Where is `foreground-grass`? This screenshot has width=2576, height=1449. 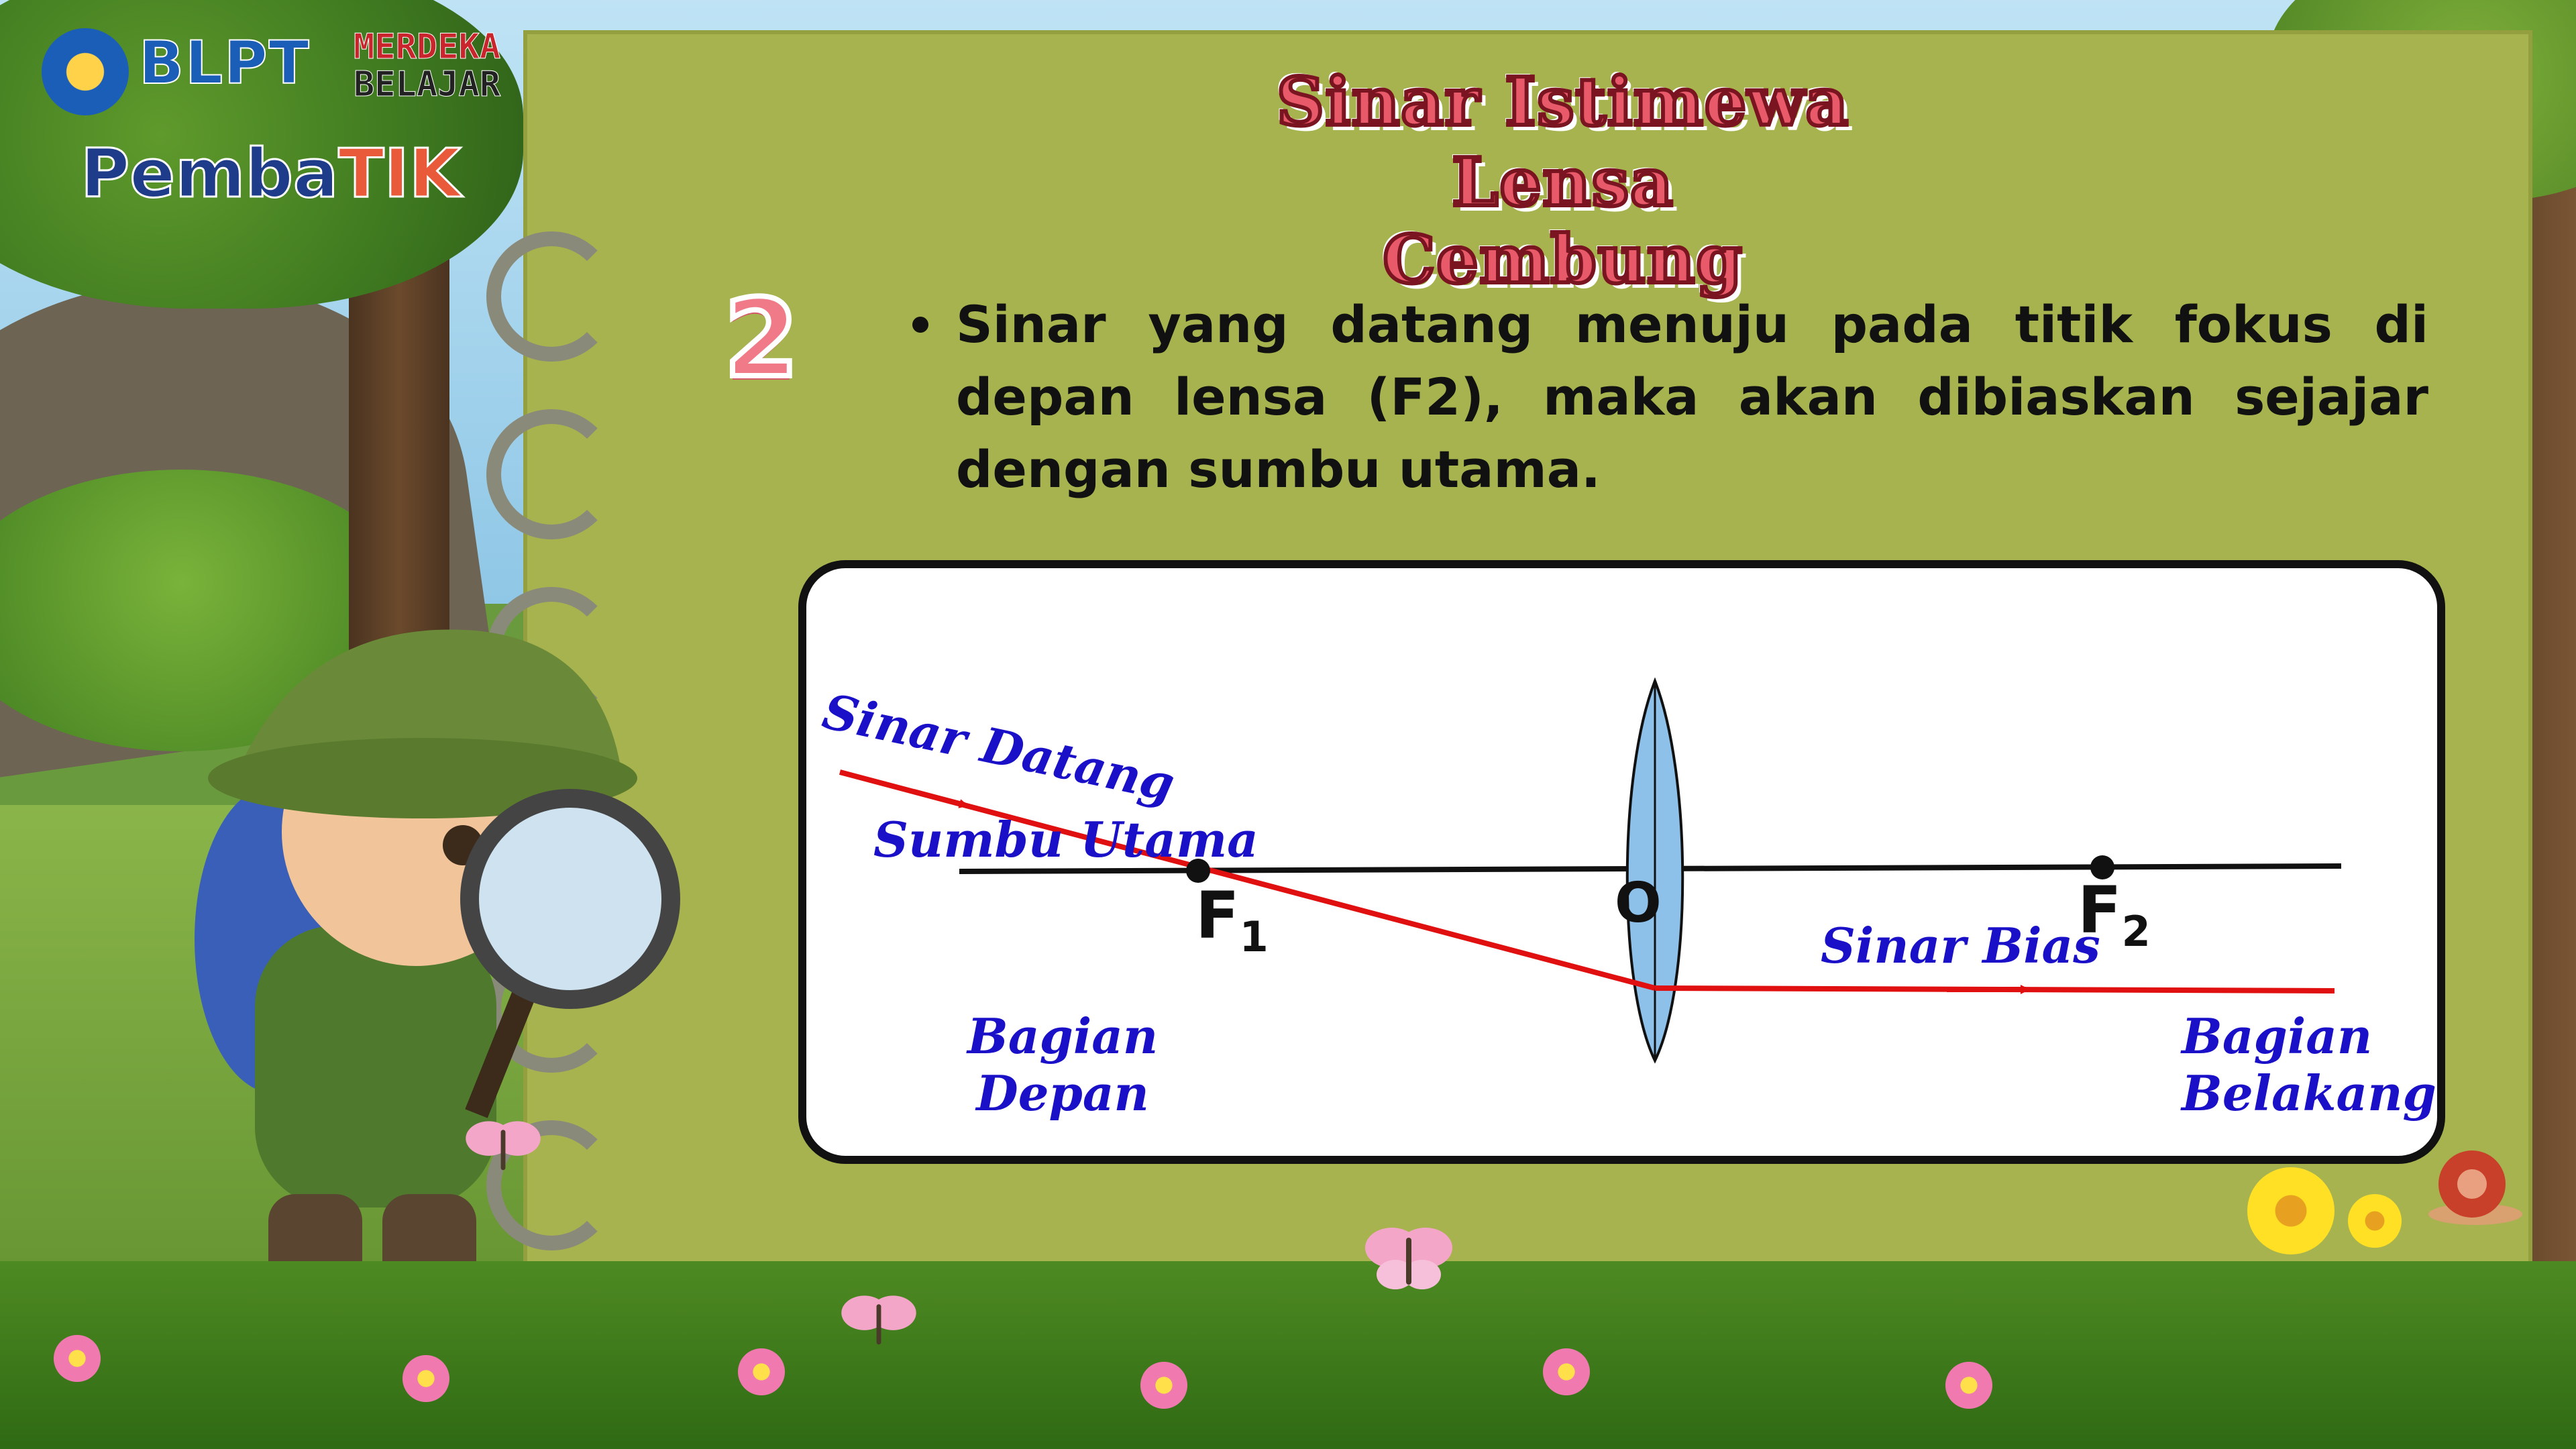
foreground-grass is located at coordinates (1288, 1355).